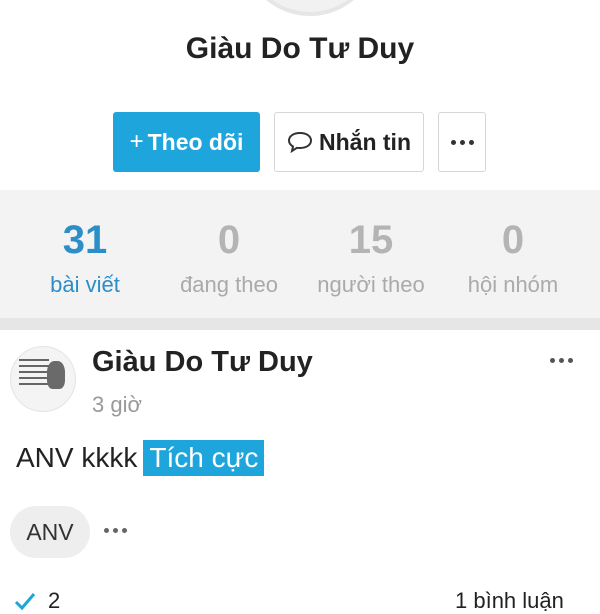 The width and height of the screenshot is (600, 614). Describe the element at coordinates (229, 284) in the screenshot. I see `stat-label: đang theo` at that location.